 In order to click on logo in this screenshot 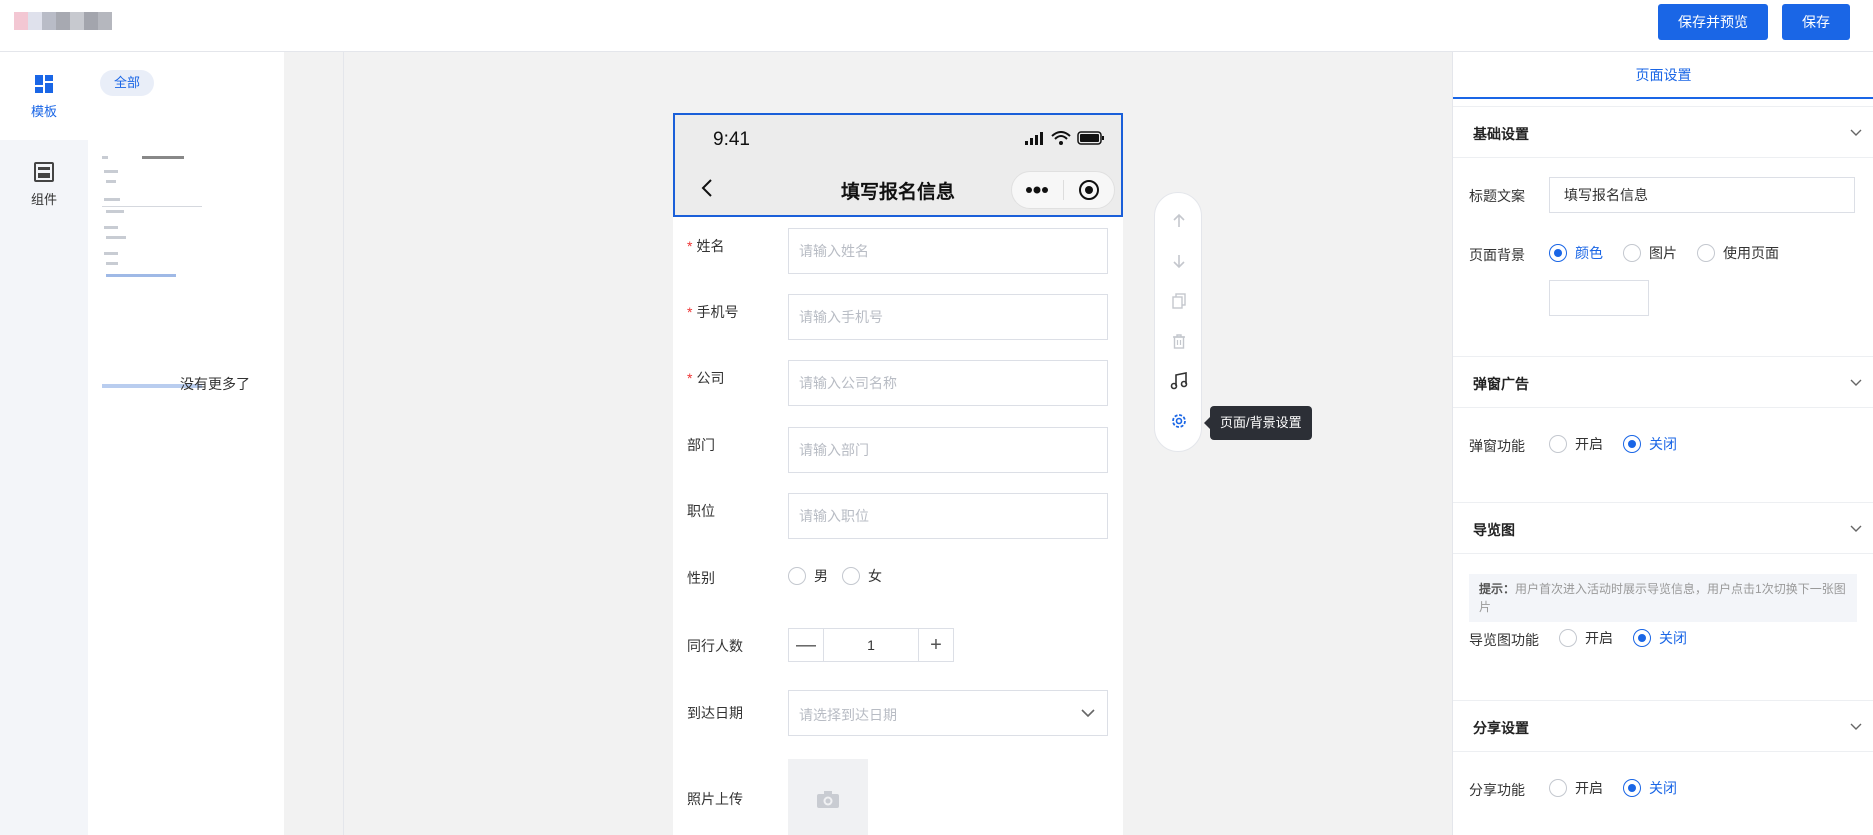, I will do `click(78, 21)`.